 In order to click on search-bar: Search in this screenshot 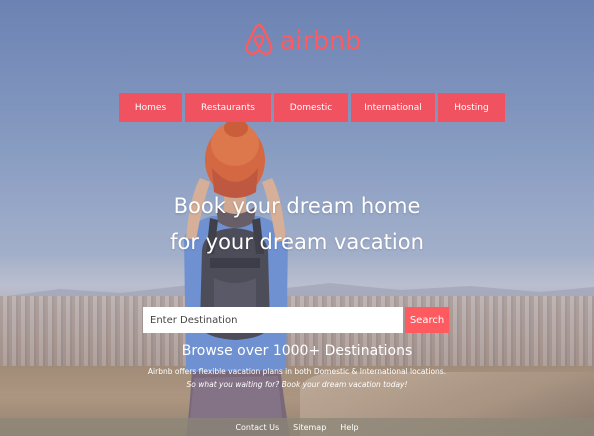, I will do `click(296, 320)`.